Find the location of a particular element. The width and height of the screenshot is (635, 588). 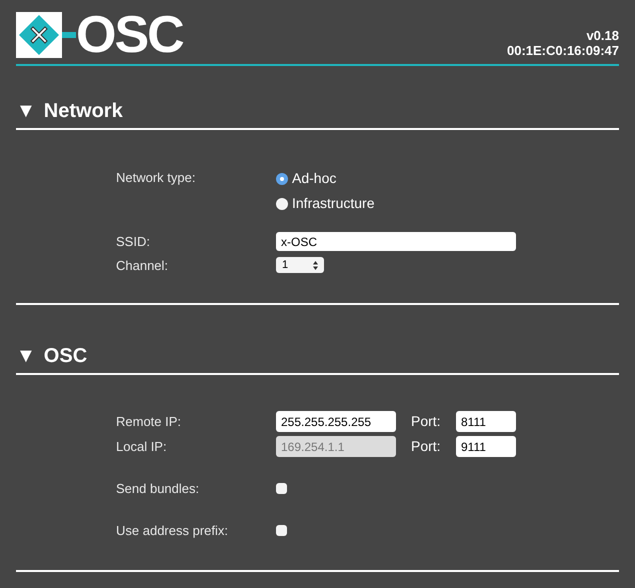

ip-field: 255.255.255.255 is located at coordinates (336, 421).